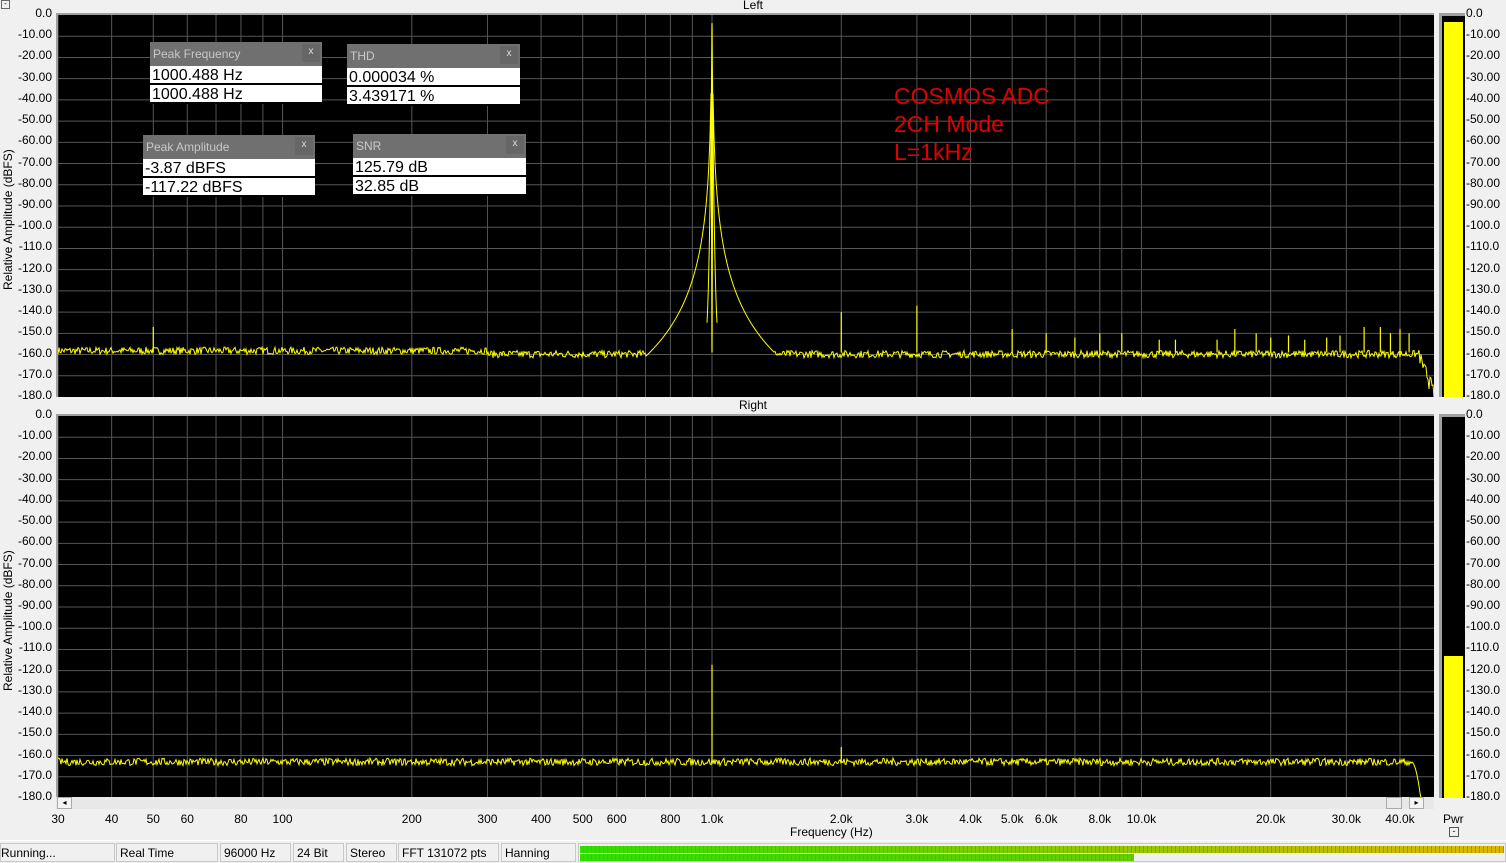  What do you see at coordinates (538, 852) in the screenshot?
I see `status-window: Hanning` at bounding box center [538, 852].